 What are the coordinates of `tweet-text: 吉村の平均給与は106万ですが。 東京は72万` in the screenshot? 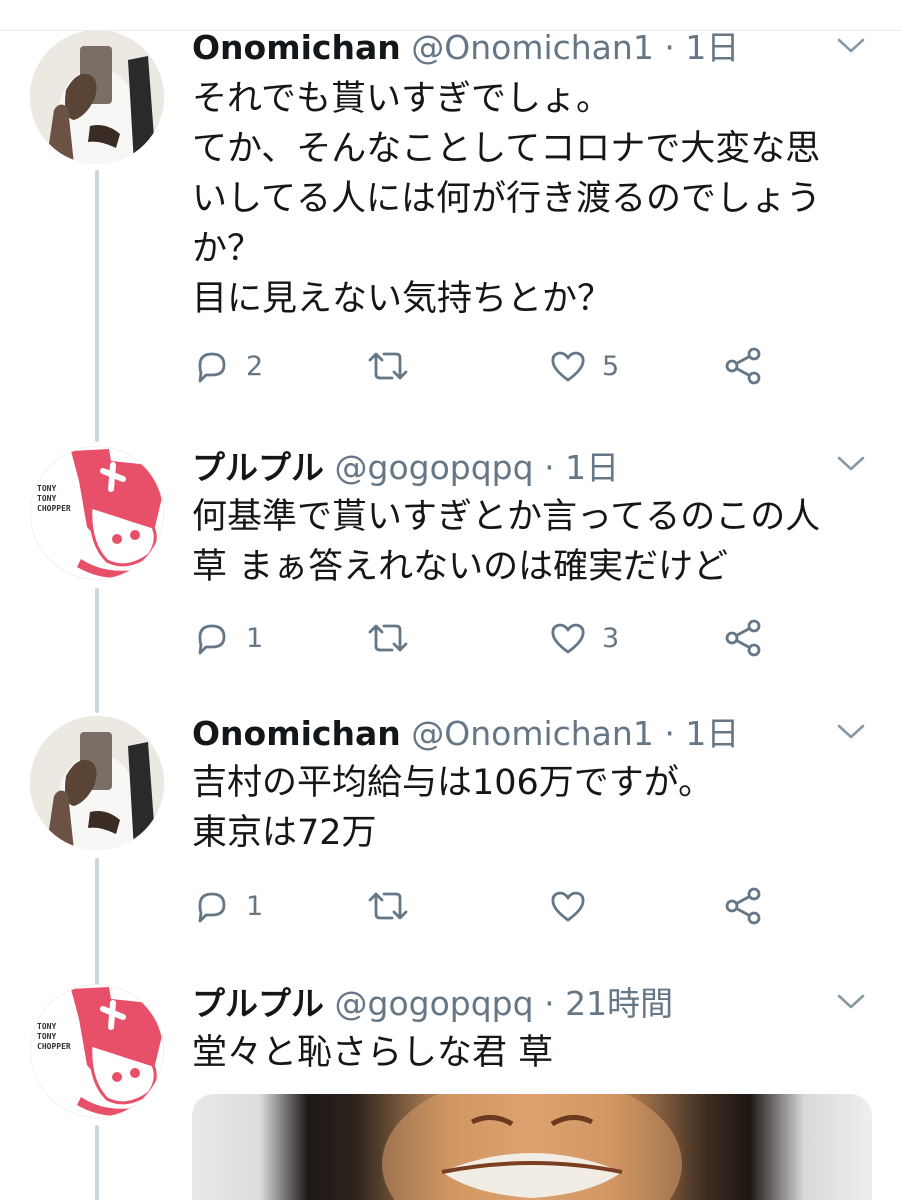 It's located at (452, 808).